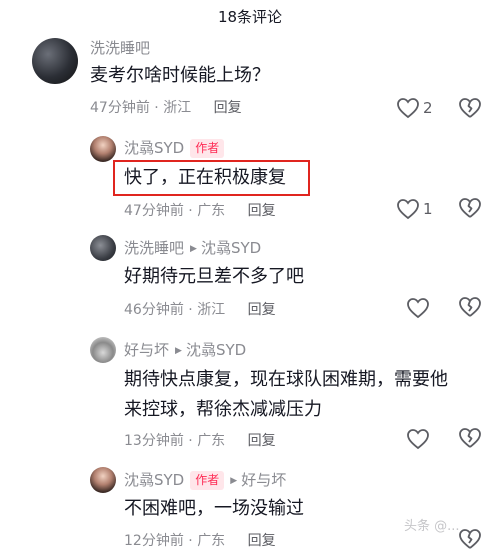  What do you see at coordinates (223, 409) in the screenshot?
I see `comment-text-continued: 来控球，帮徐杰减减压力` at bounding box center [223, 409].